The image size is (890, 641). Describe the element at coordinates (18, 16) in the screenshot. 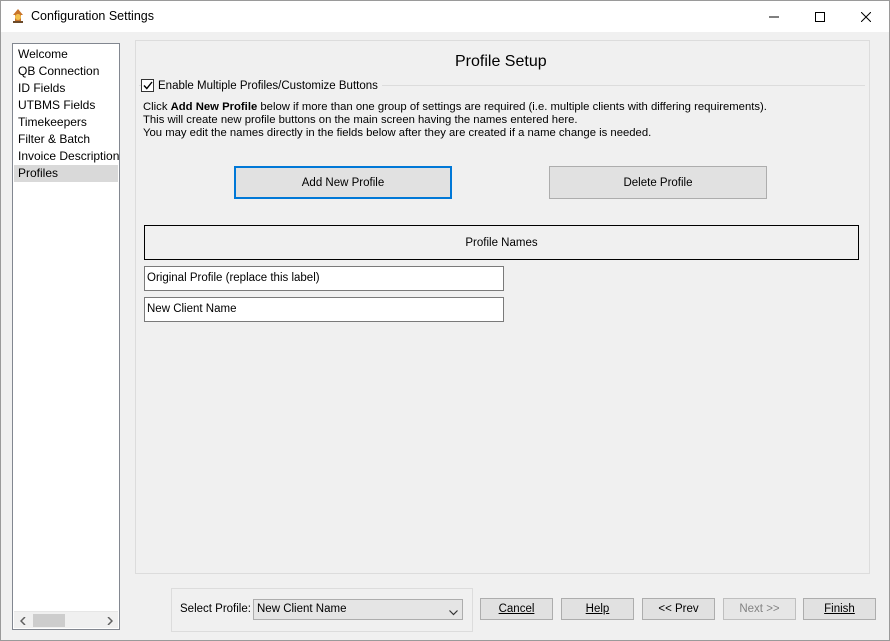

I see `app-logo-icon` at that location.